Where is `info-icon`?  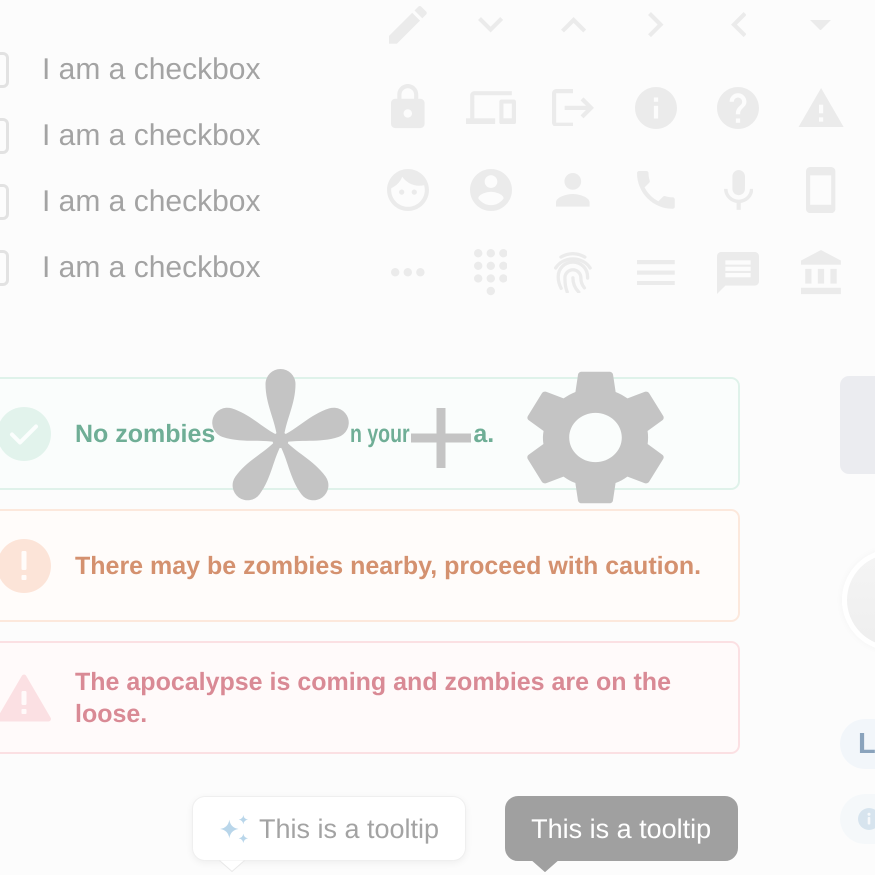 info-icon is located at coordinates (866, 819).